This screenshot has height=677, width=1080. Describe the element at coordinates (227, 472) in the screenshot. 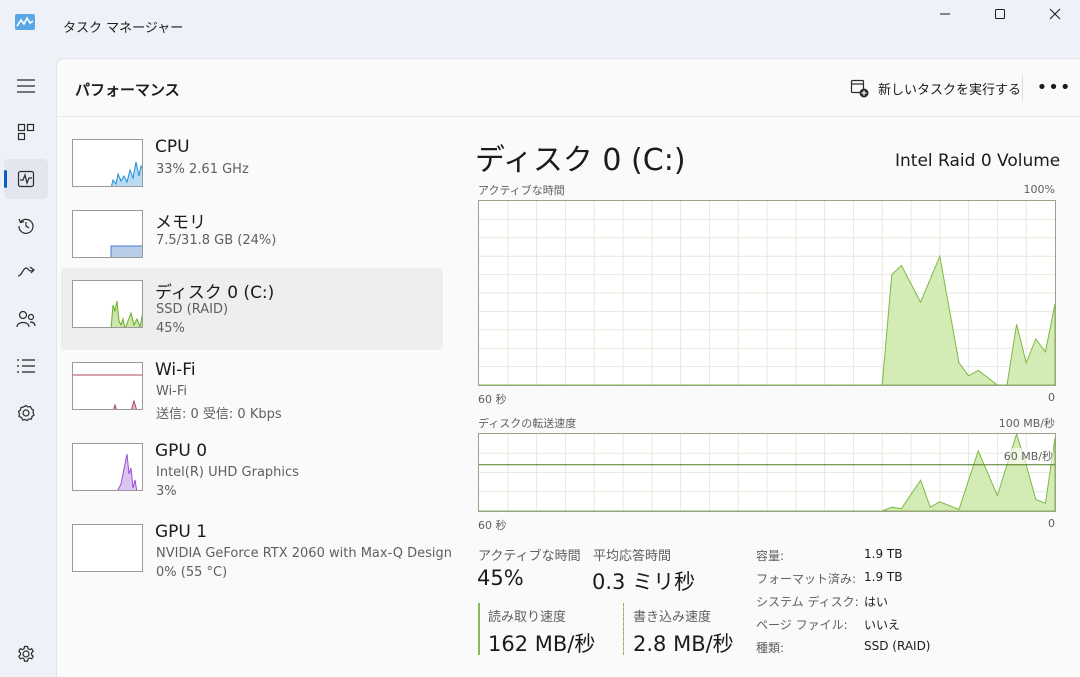

I see `device-type: Intel(R) UHD Graphics` at that location.